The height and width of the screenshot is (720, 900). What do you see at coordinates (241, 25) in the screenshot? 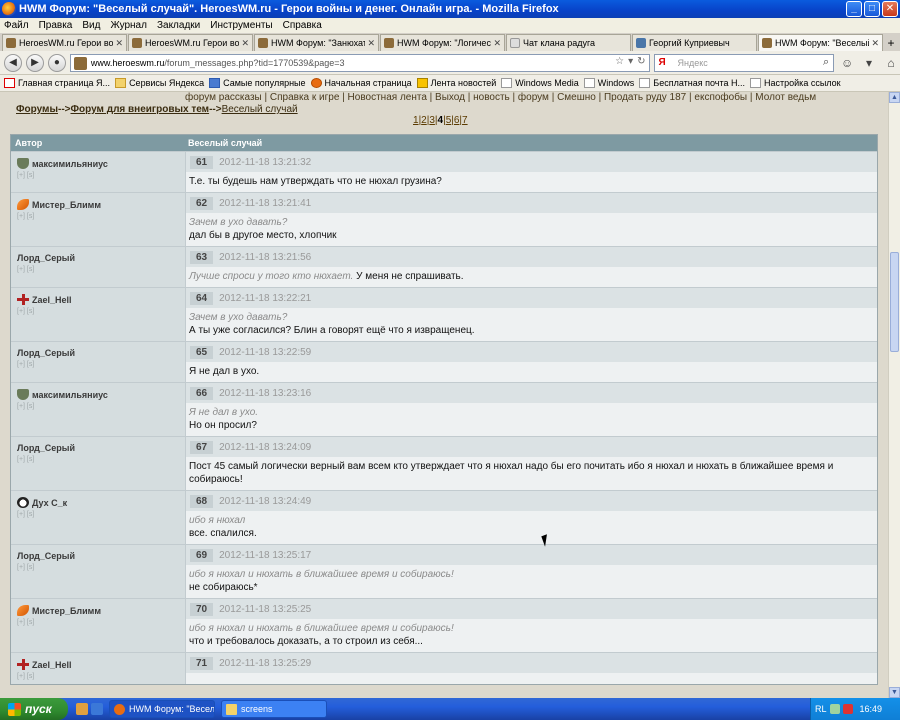
I see `menu-tools: Инструменты` at bounding box center [241, 25].